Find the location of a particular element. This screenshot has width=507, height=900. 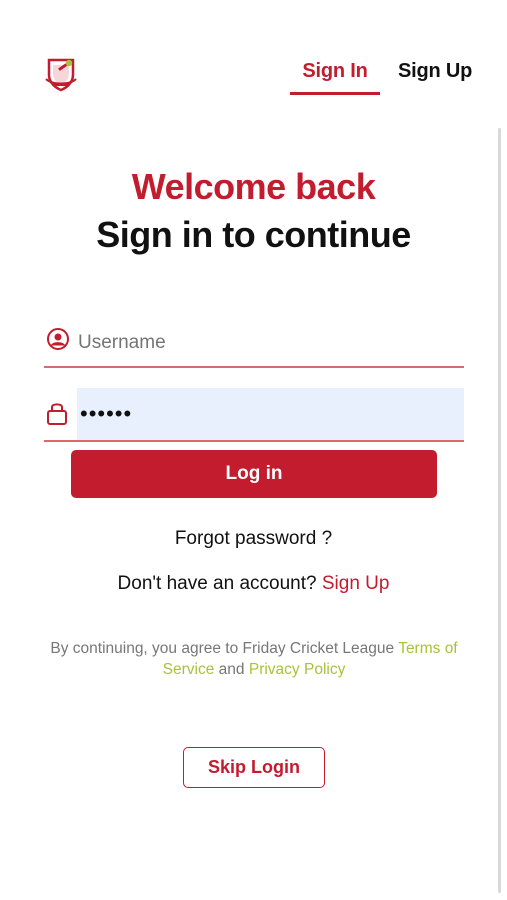

lock-icon is located at coordinates (57, 415).